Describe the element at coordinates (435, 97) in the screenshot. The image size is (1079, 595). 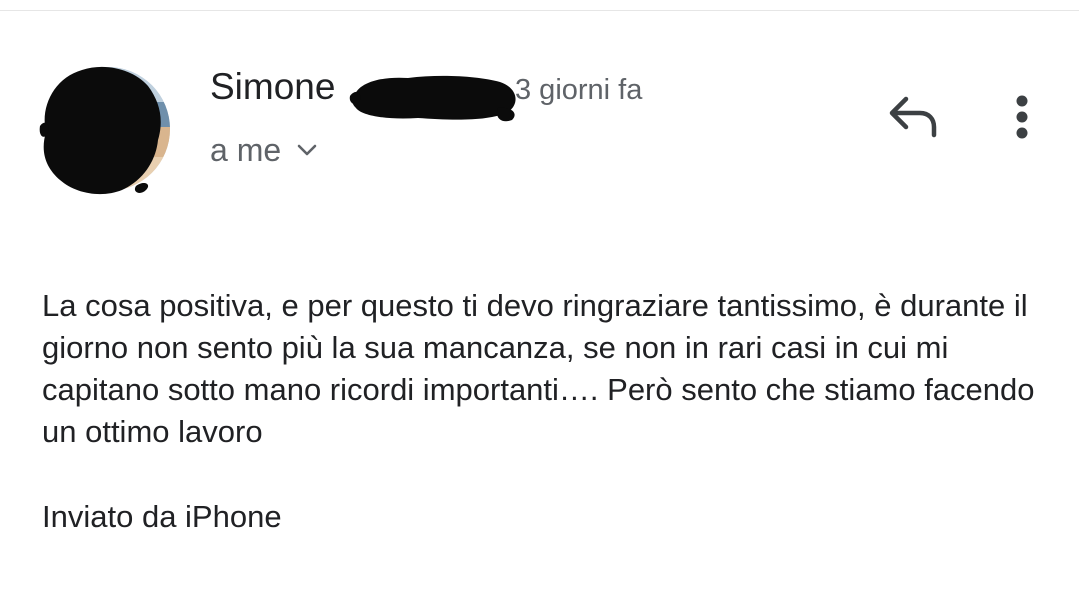
I see `redaction-scribble` at that location.